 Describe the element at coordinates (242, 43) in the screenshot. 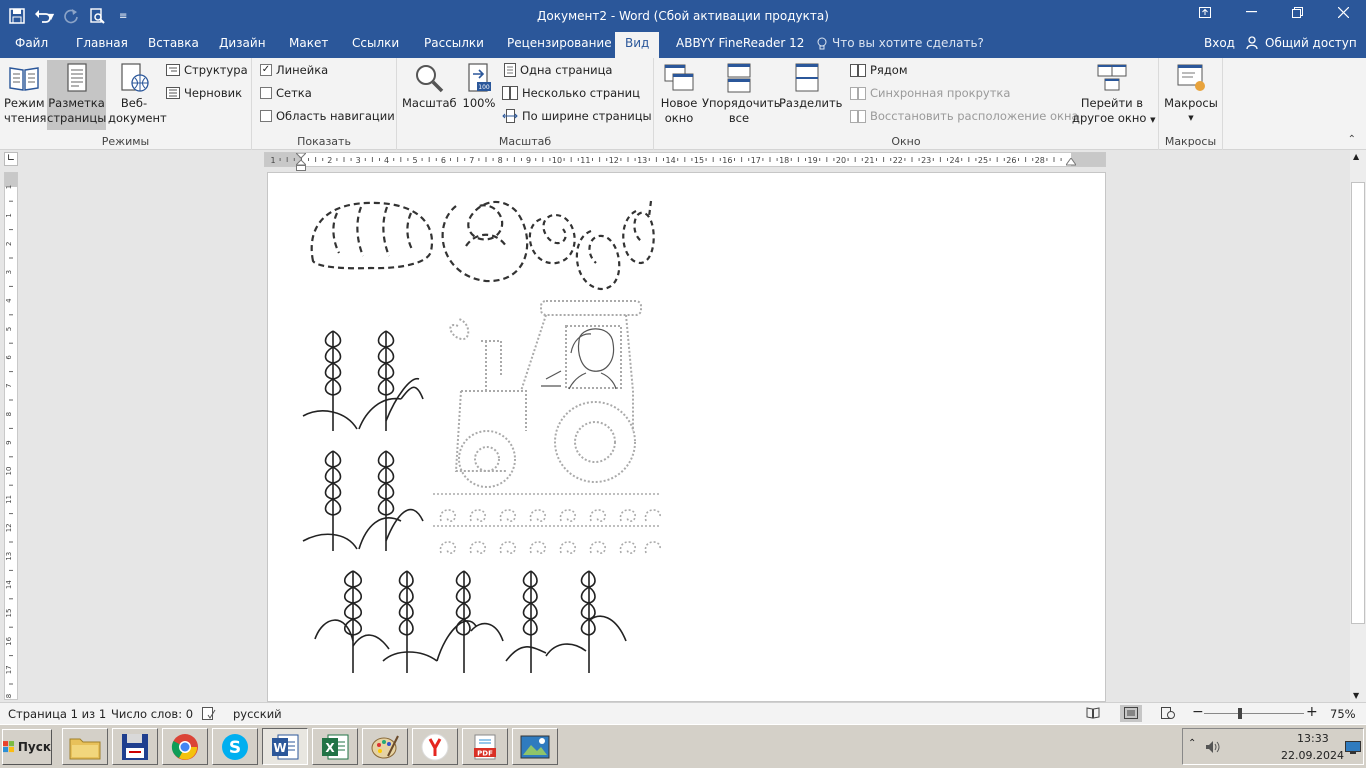

I see `tab-design: Дизайн` at that location.